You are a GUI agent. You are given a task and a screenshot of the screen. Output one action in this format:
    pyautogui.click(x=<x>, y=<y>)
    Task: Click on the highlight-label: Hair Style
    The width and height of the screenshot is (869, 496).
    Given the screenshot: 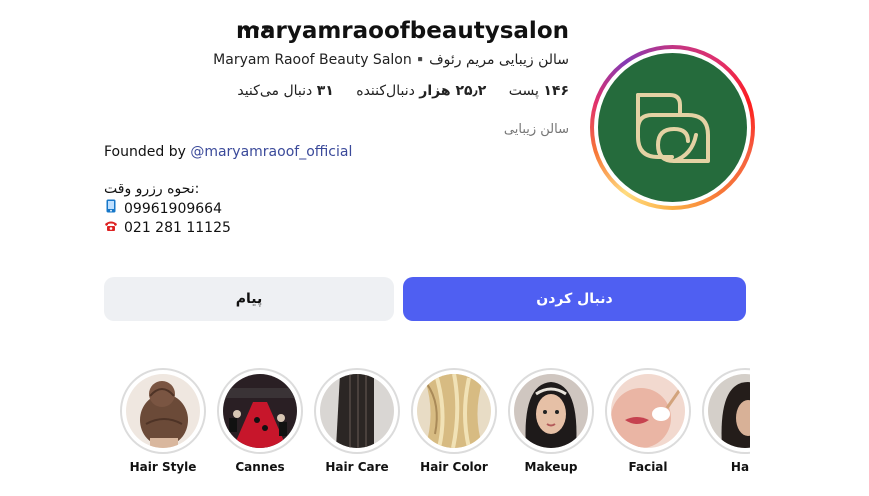 What is the action you would take?
    pyautogui.click(x=163, y=467)
    